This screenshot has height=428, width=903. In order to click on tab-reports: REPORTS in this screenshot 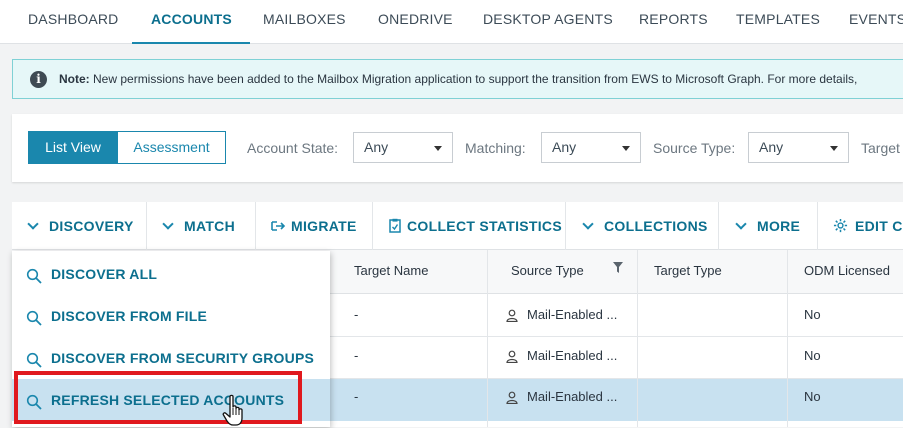, I will do `click(673, 22)`.